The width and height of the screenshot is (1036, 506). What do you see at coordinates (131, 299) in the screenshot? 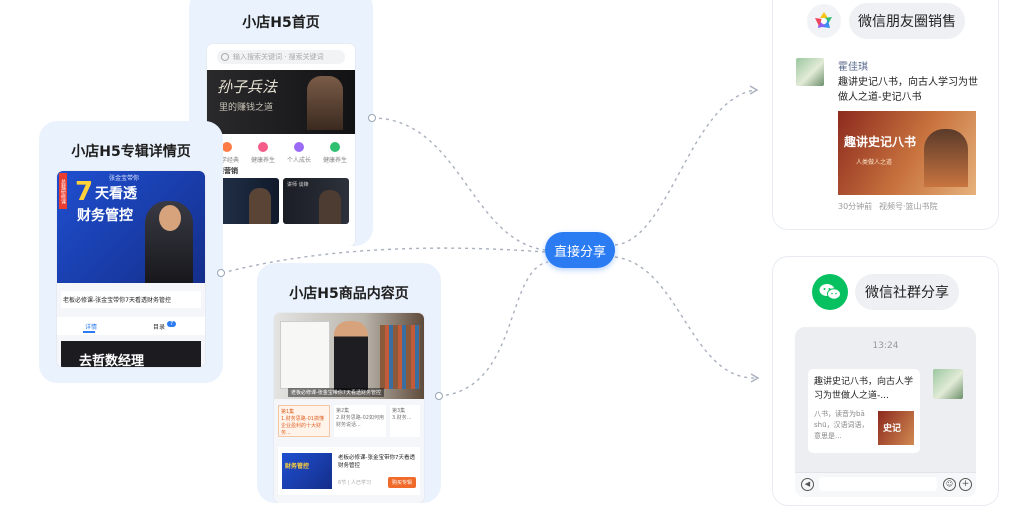
I see `album-caption: 老板必修课-张金宝带你7天看透财务管控` at bounding box center [131, 299].